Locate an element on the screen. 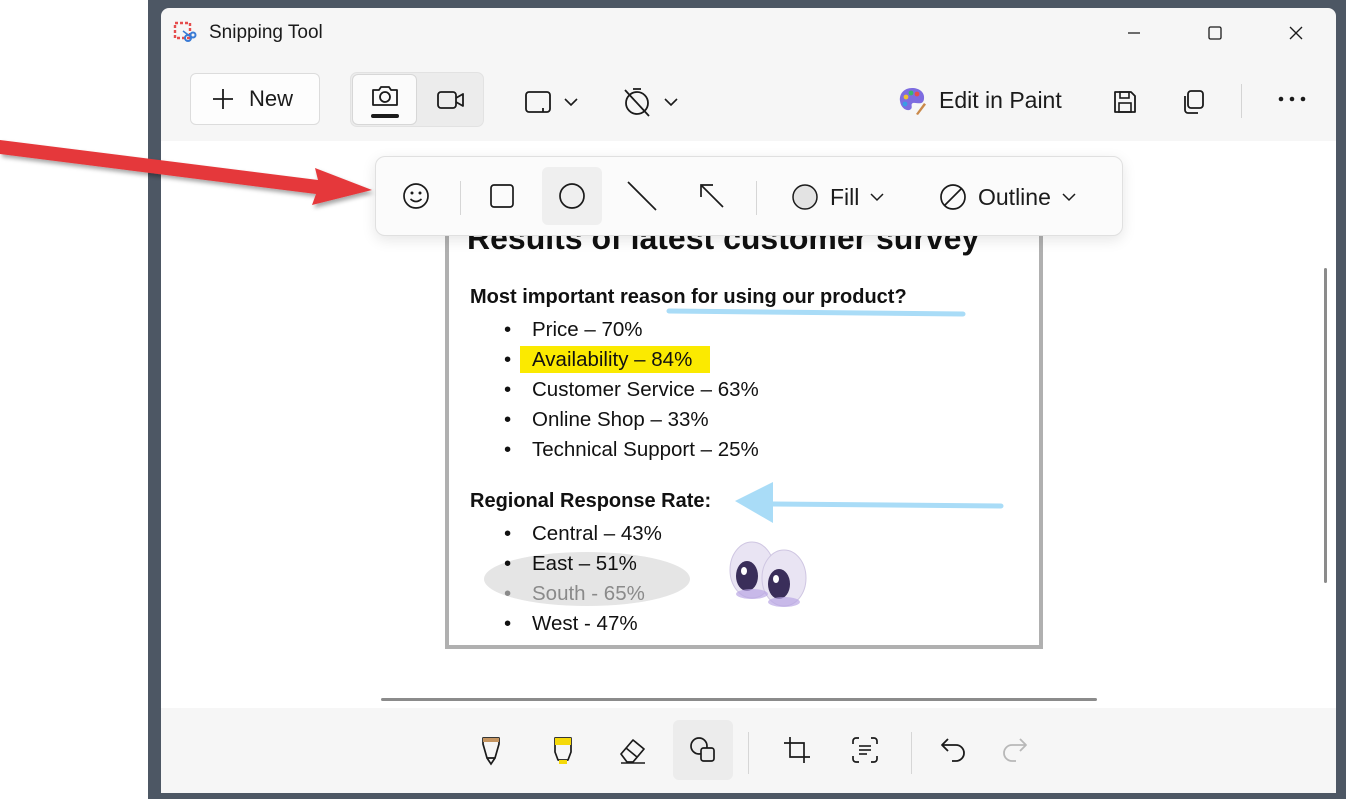 This screenshot has width=1346, height=799. emoji-icon is located at coordinates (416, 196).